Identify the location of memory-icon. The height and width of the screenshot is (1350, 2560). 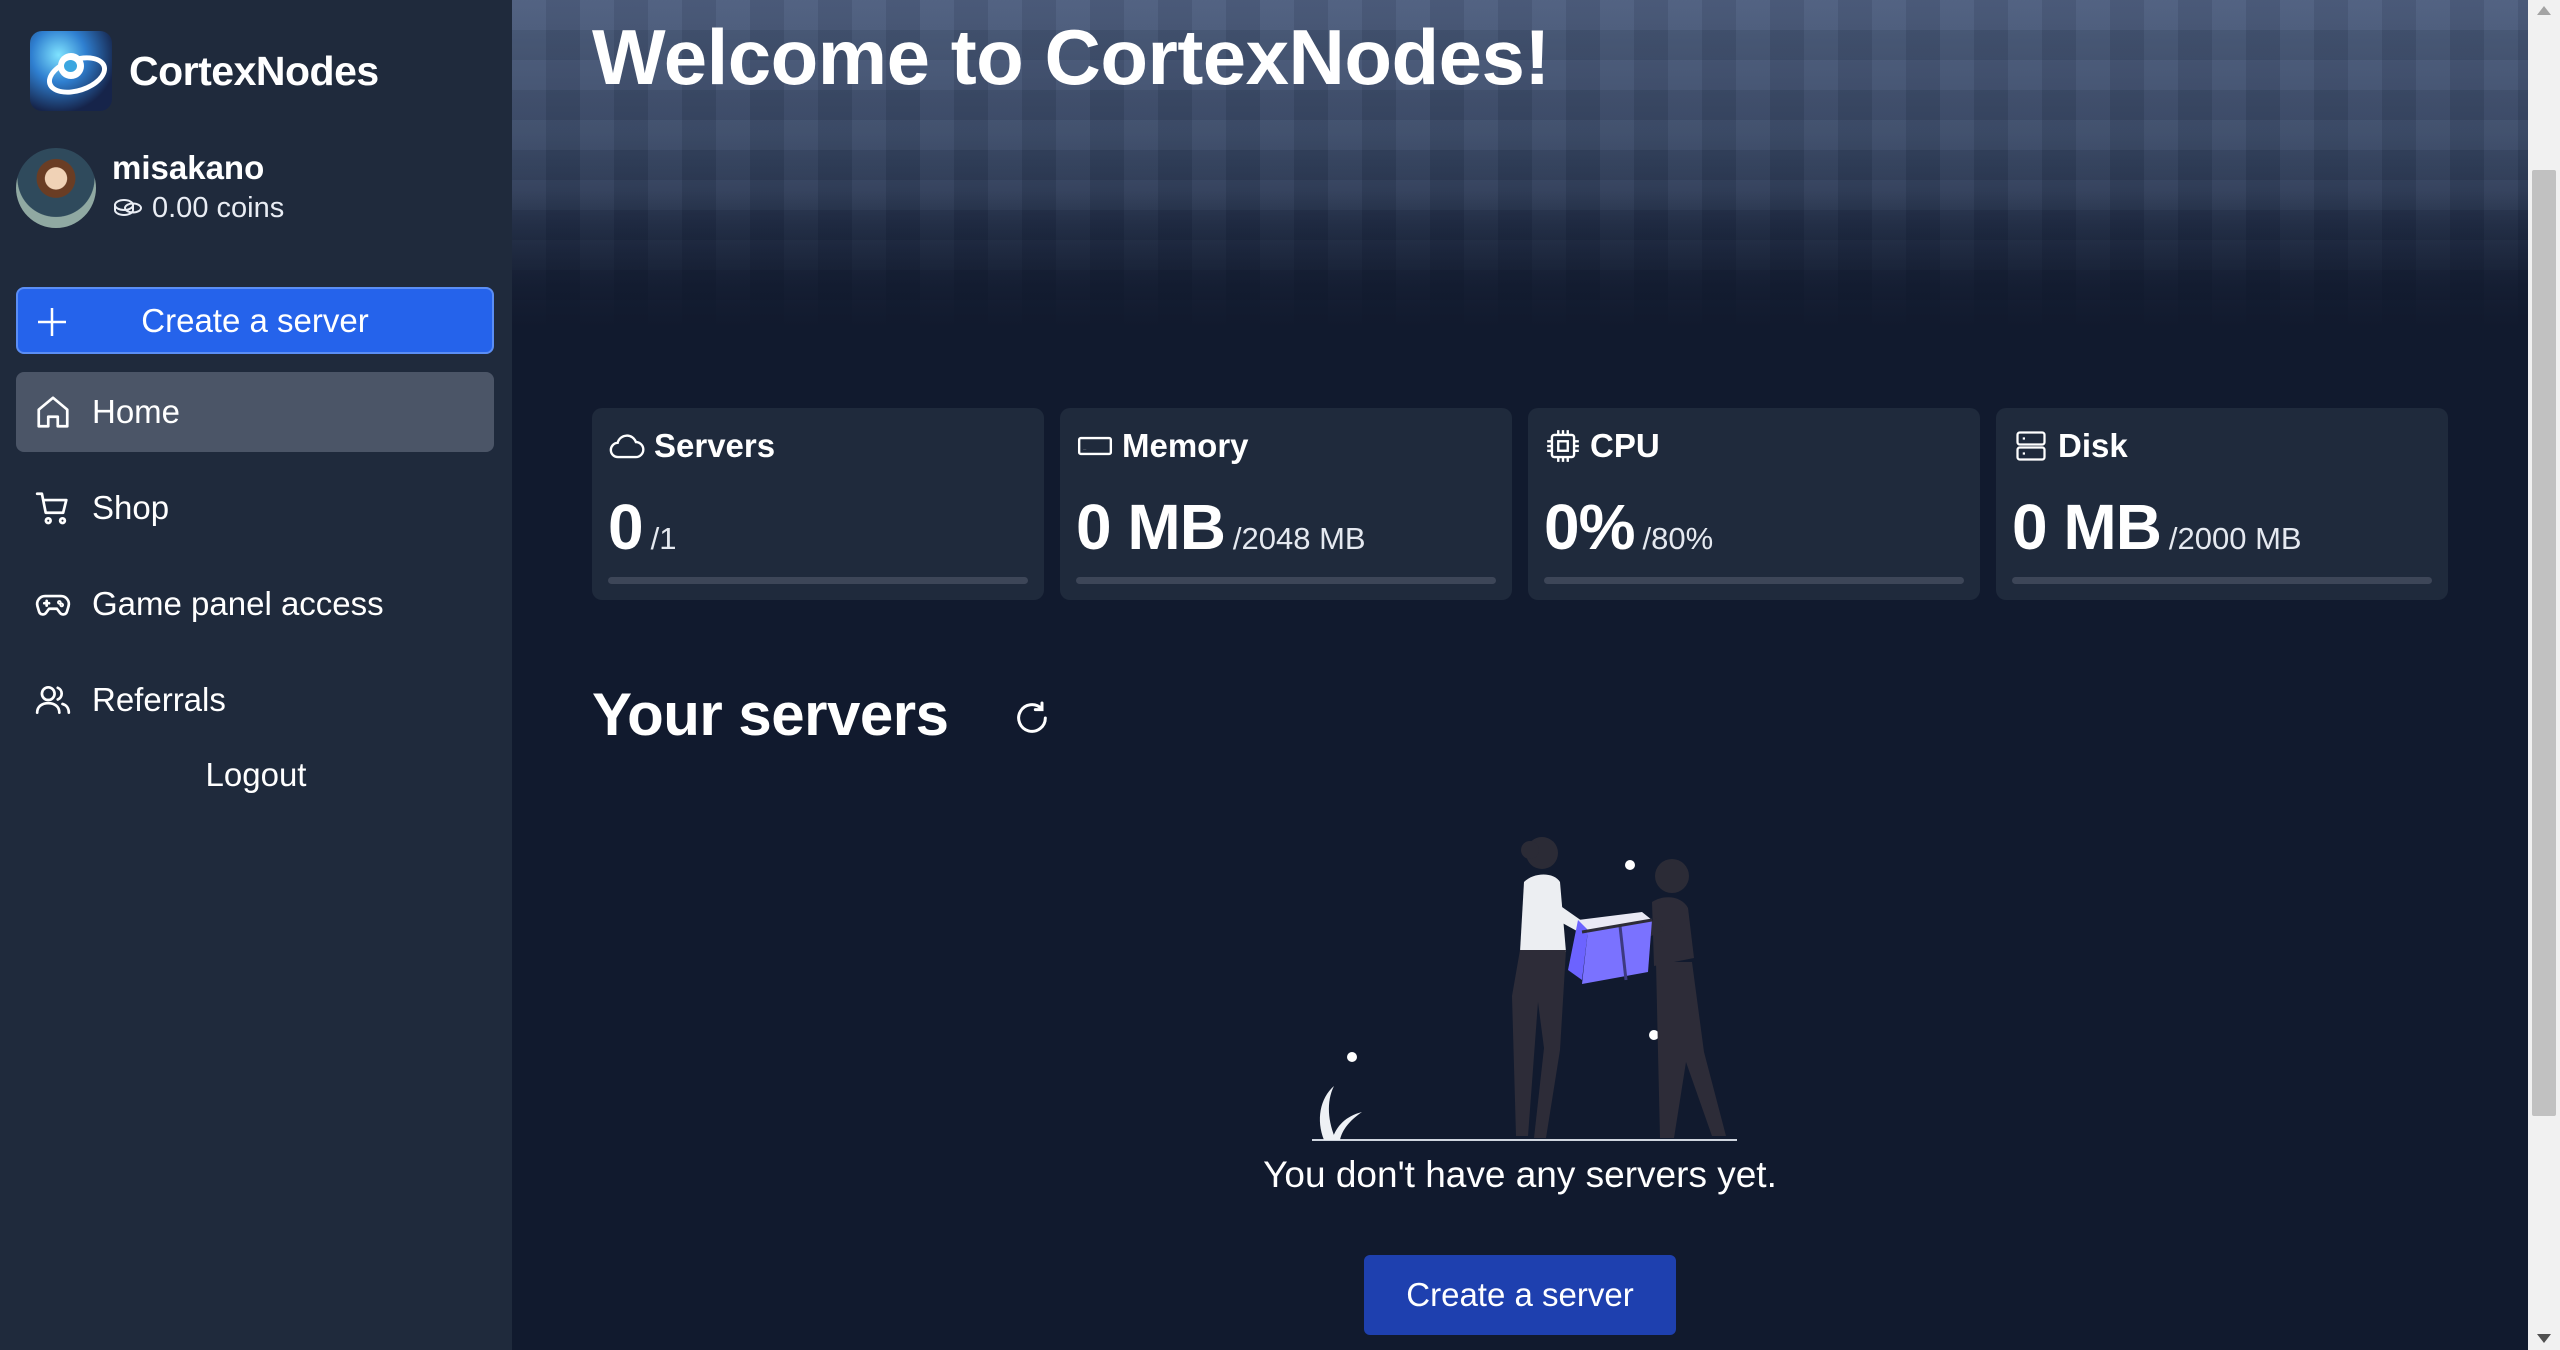
(1095, 446).